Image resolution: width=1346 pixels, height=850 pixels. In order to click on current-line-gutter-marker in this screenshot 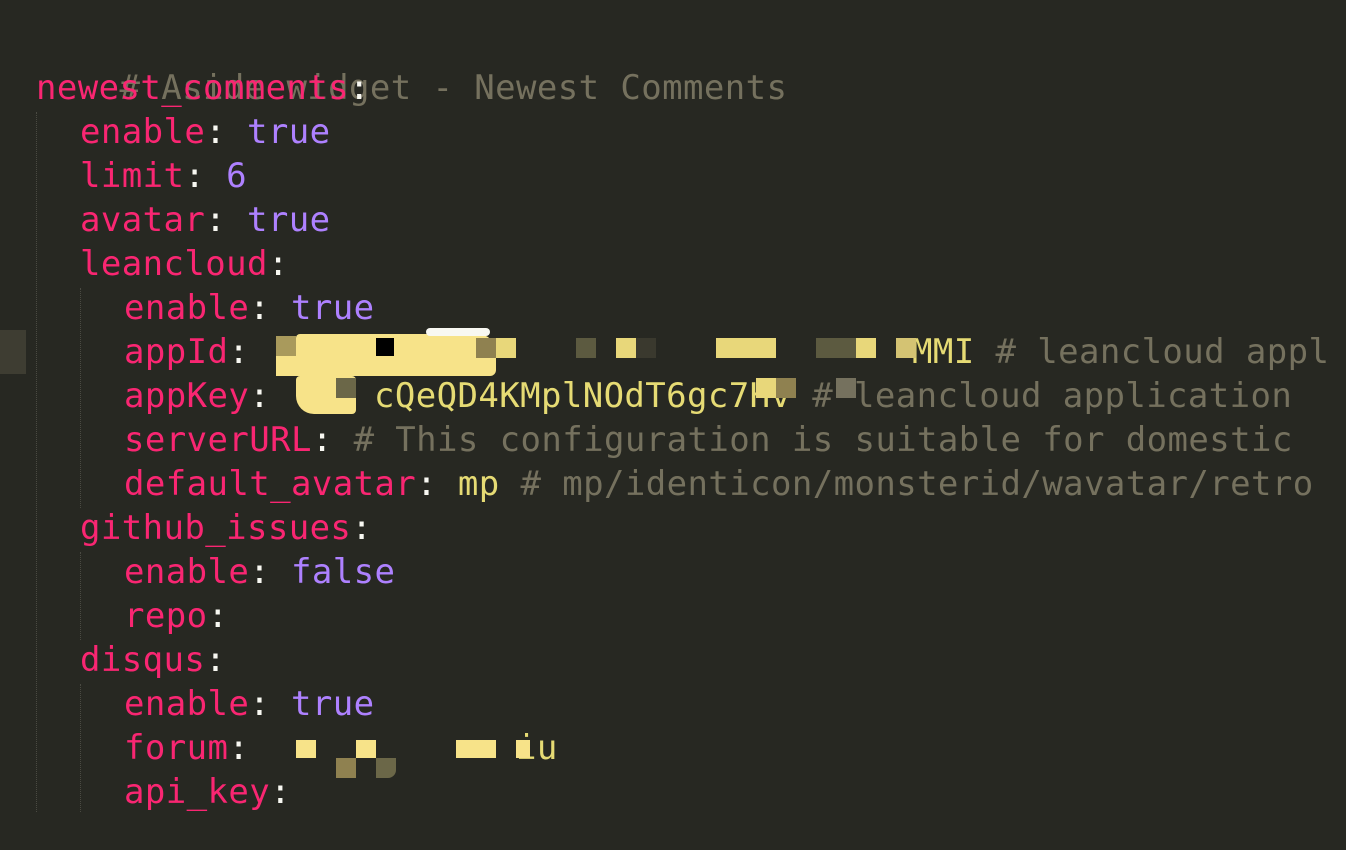, I will do `click(13, 352)`.